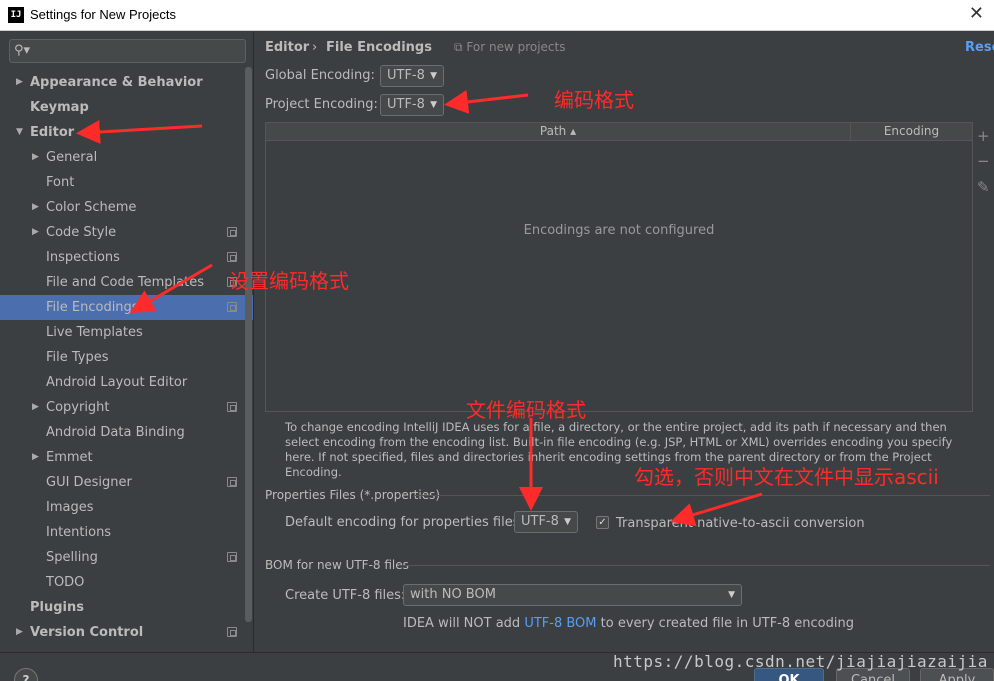  I want to click on sidebar-item-android-data-binding: Android Data Binding, so click(126, 432).